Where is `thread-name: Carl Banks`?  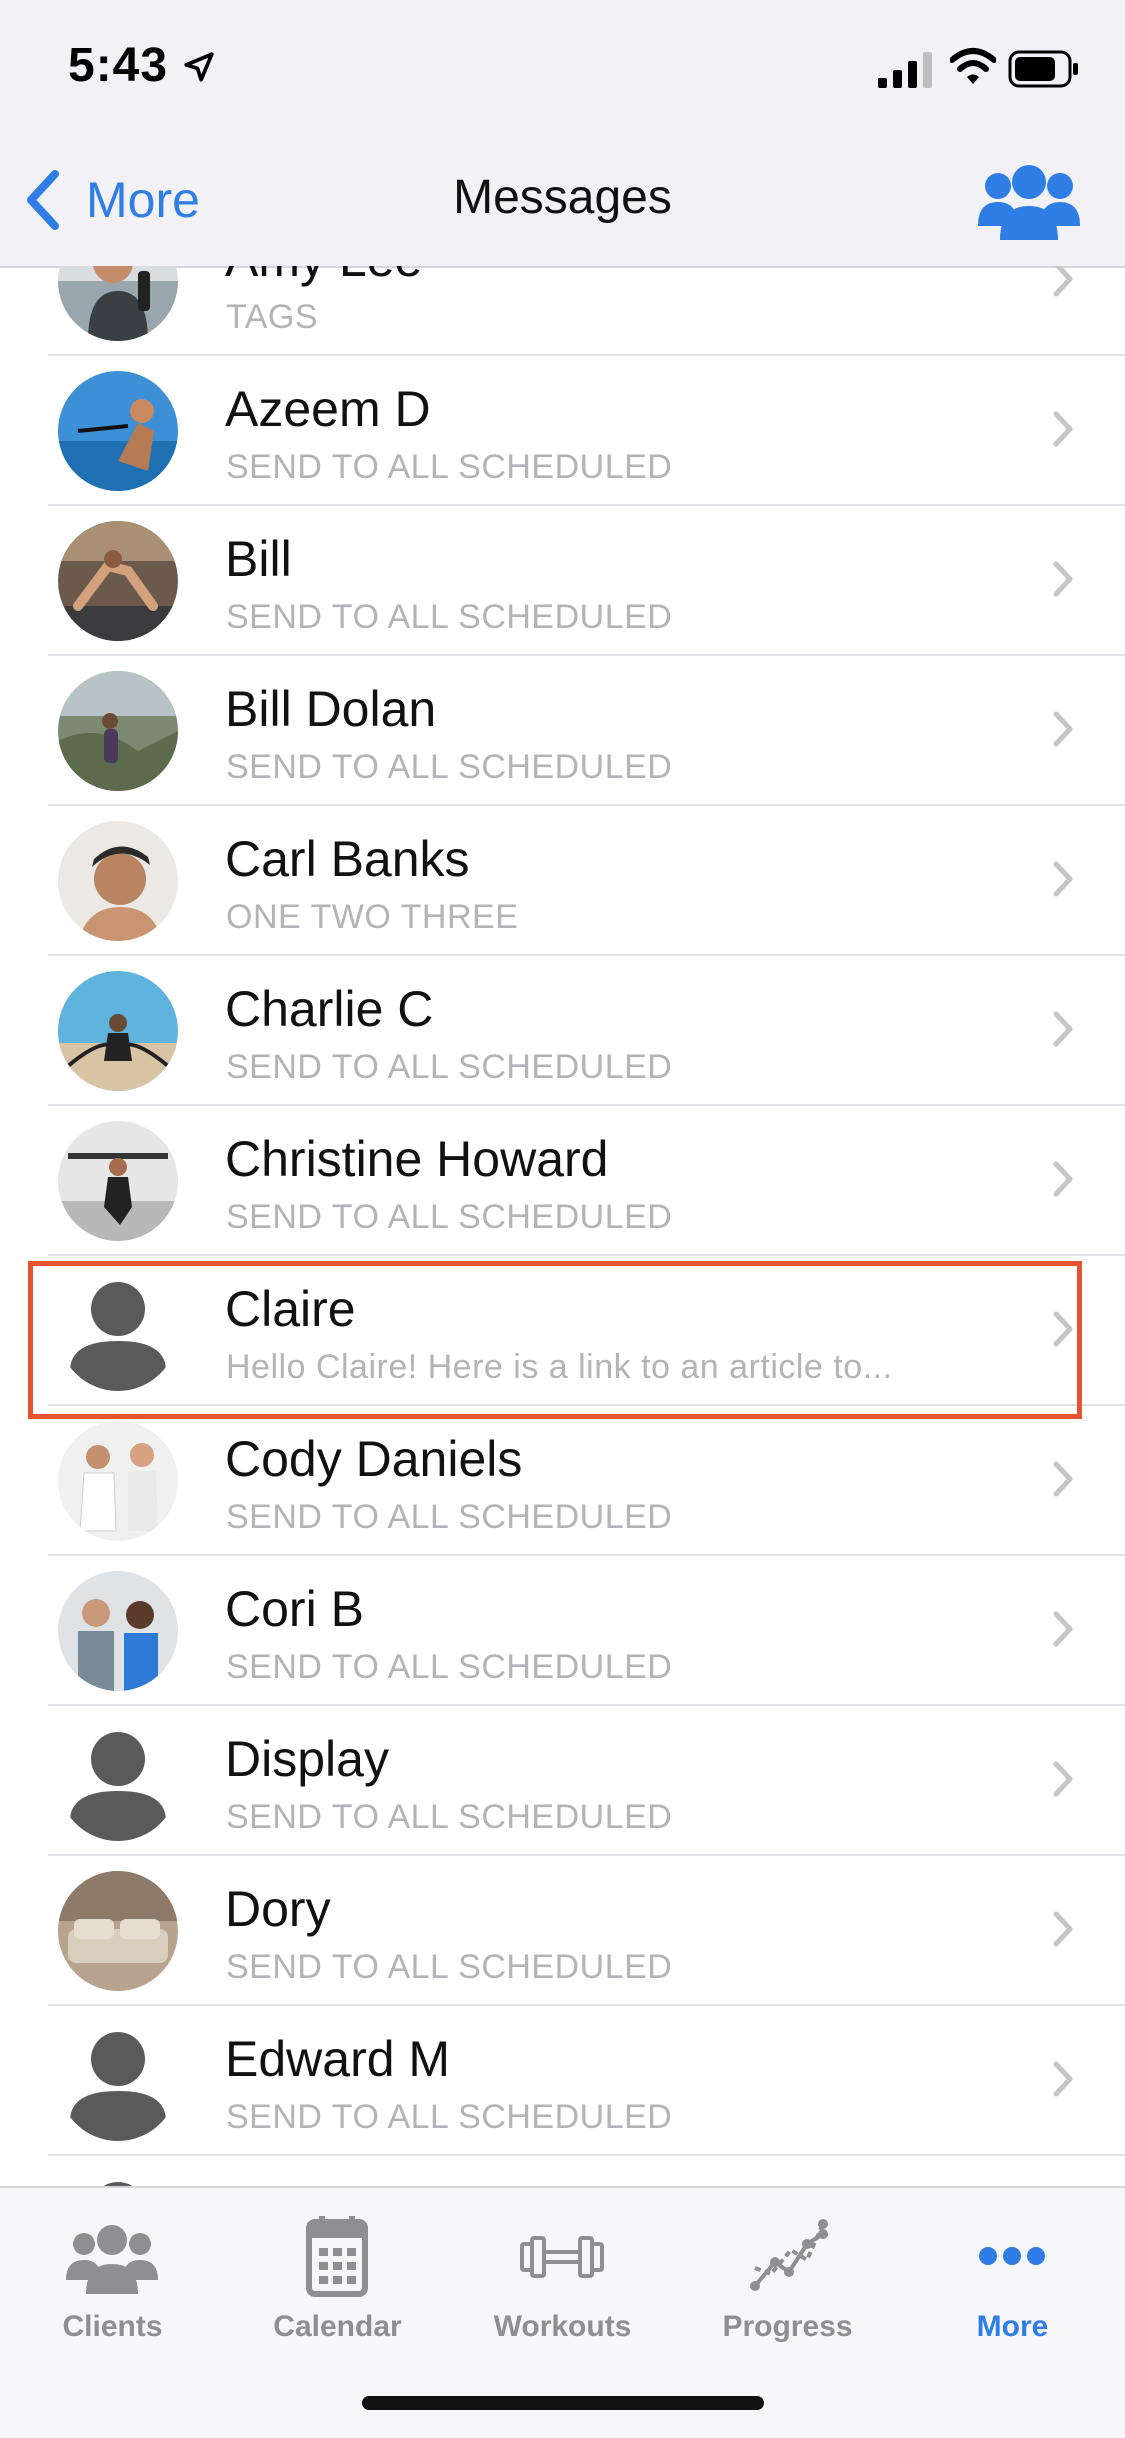 thread-name: Carl Banks is located at coordinates (347, 859).